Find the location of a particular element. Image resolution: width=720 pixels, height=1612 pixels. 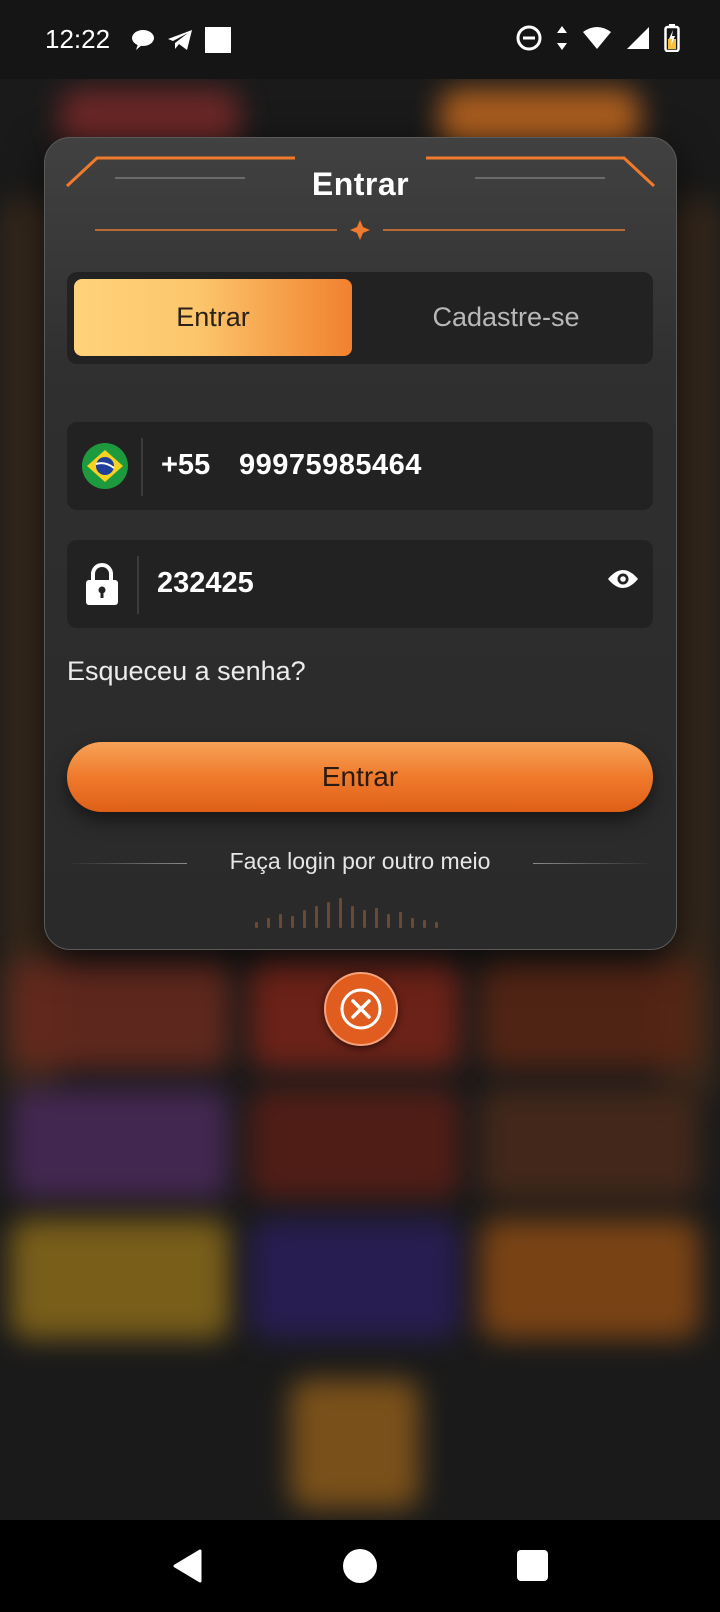

chat-bubble-icon is located at coordinates (143, 40).